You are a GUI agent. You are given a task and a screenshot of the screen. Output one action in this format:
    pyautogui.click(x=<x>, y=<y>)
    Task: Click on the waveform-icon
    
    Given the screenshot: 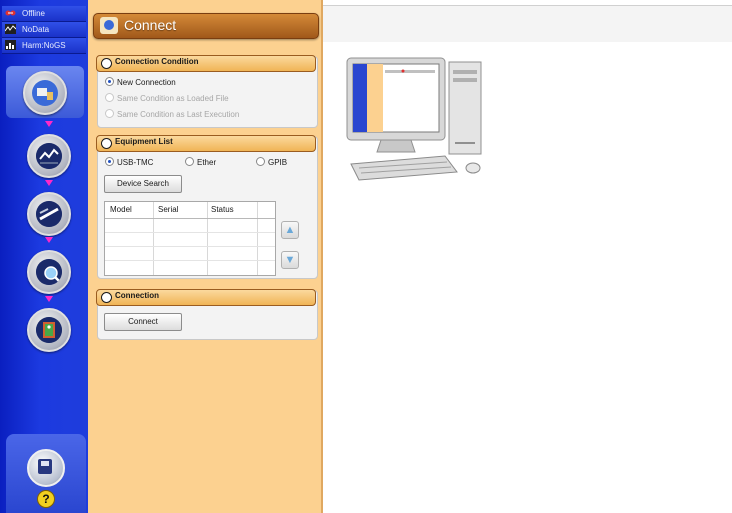 What is the action you would take?
    pyautogui.click(x=10, y=29)
    